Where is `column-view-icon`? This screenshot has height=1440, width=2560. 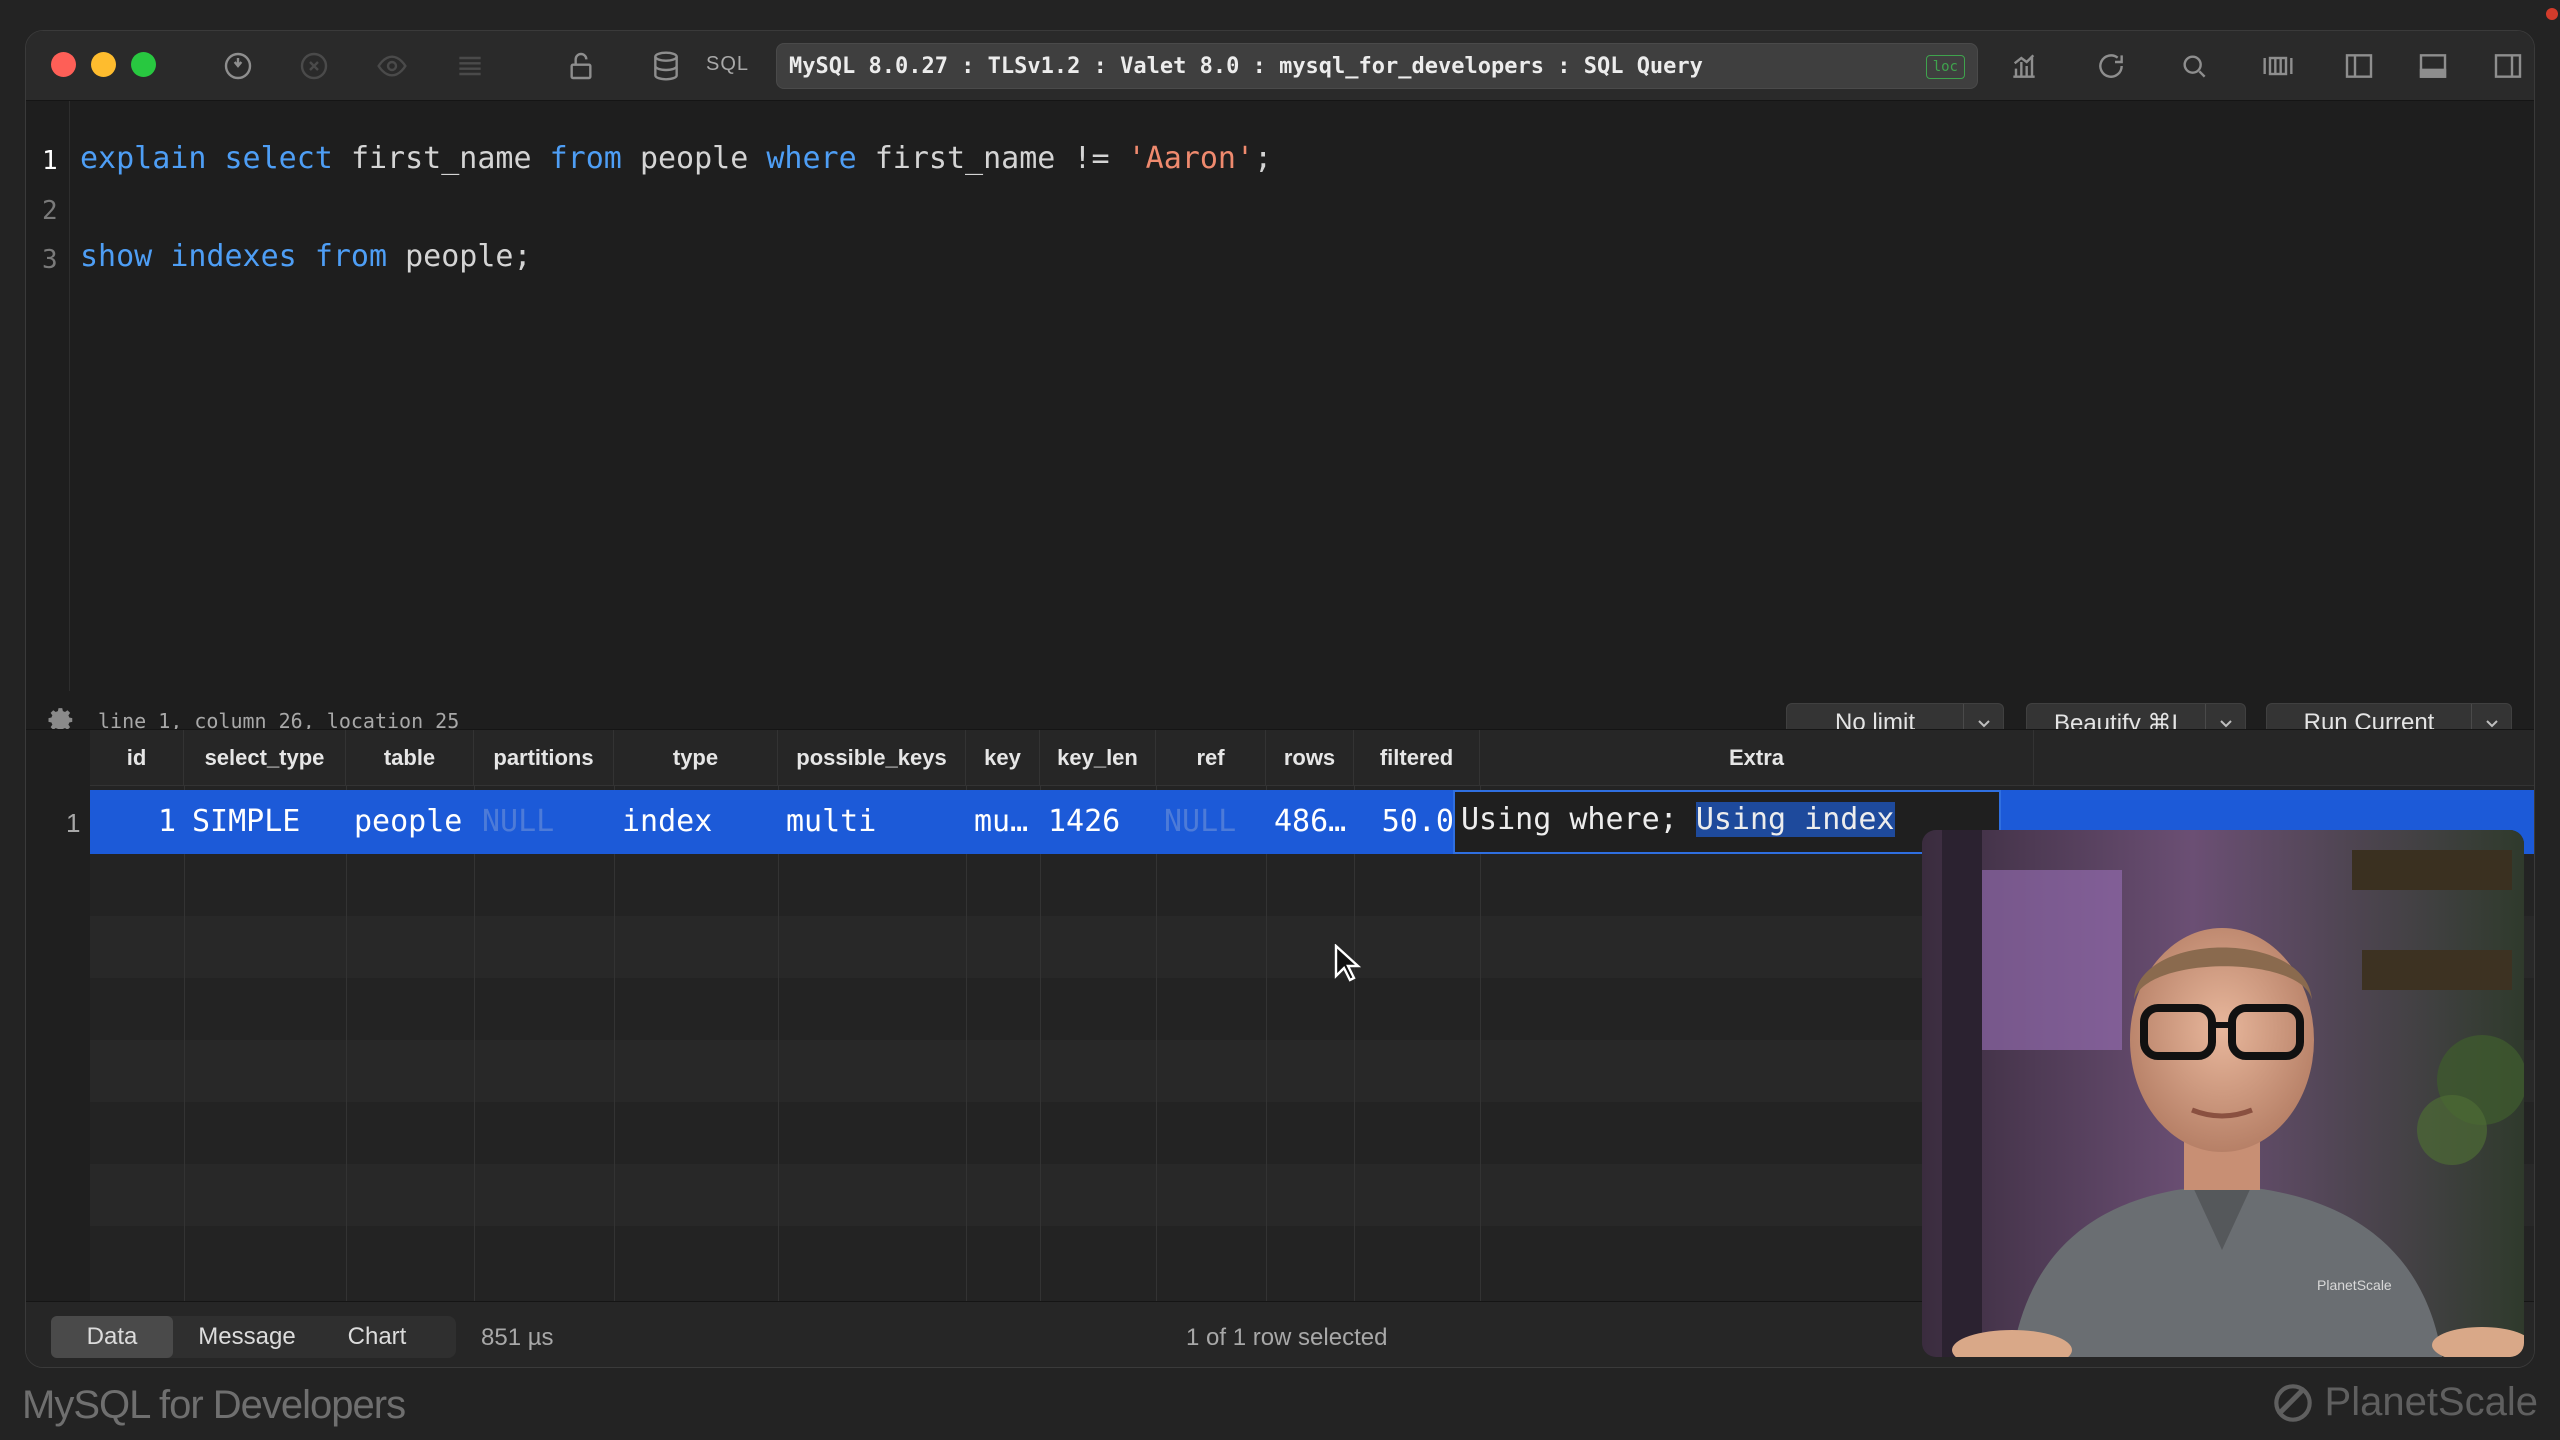 column-view-icon is located at coordinates (2278, 66).